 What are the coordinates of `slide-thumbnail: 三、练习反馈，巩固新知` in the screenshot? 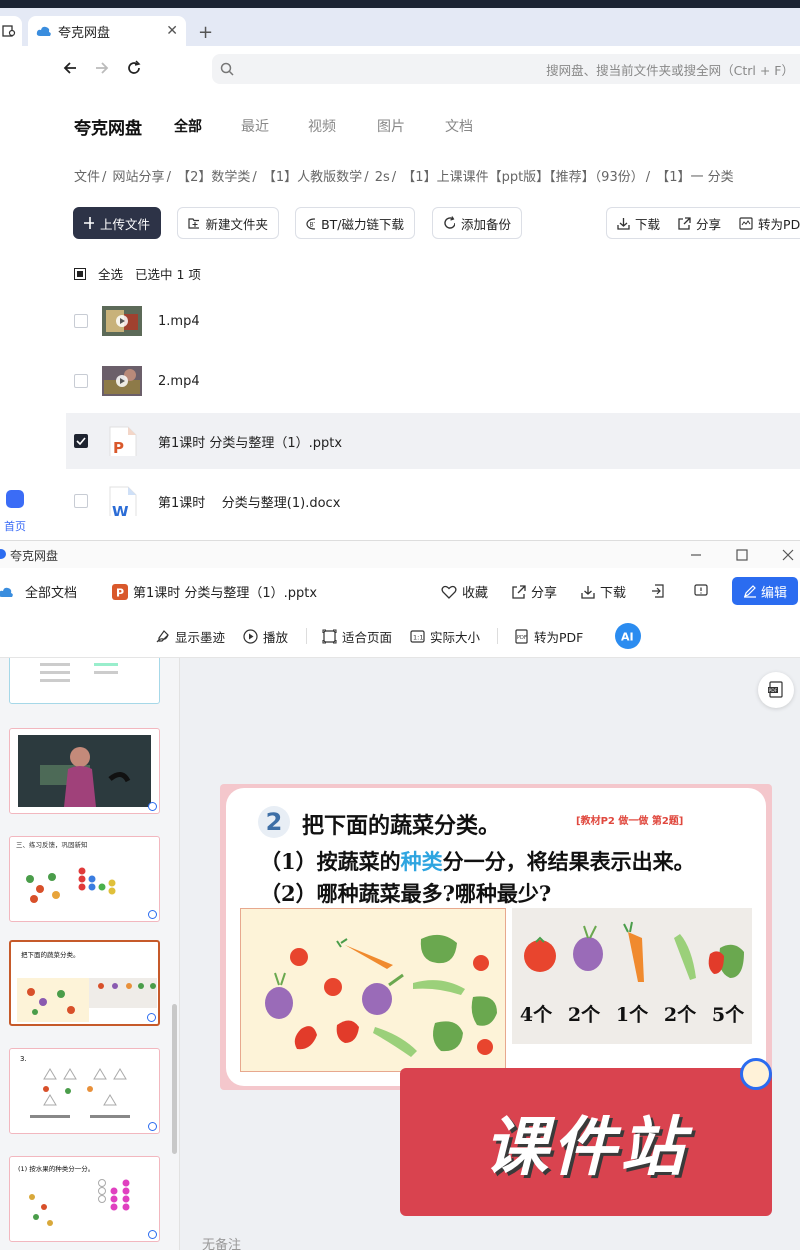 It's located at (84, 879).